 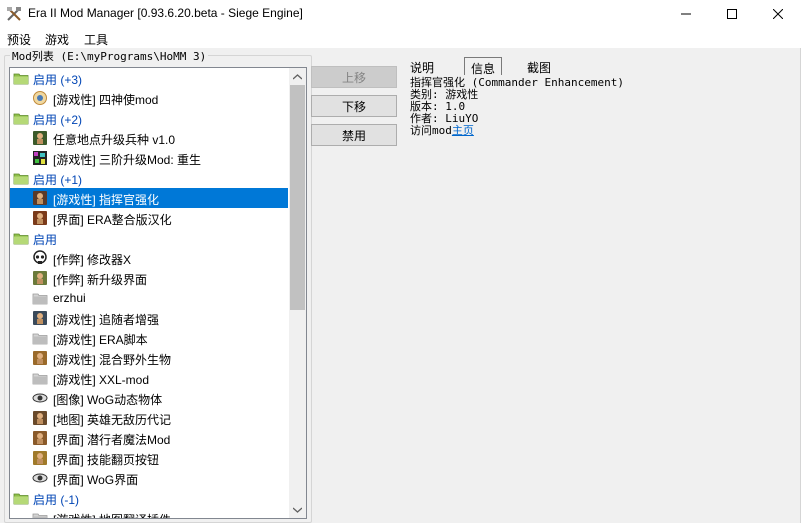 I want to click on menu-game: 游戏, so click(x=57, y=39).